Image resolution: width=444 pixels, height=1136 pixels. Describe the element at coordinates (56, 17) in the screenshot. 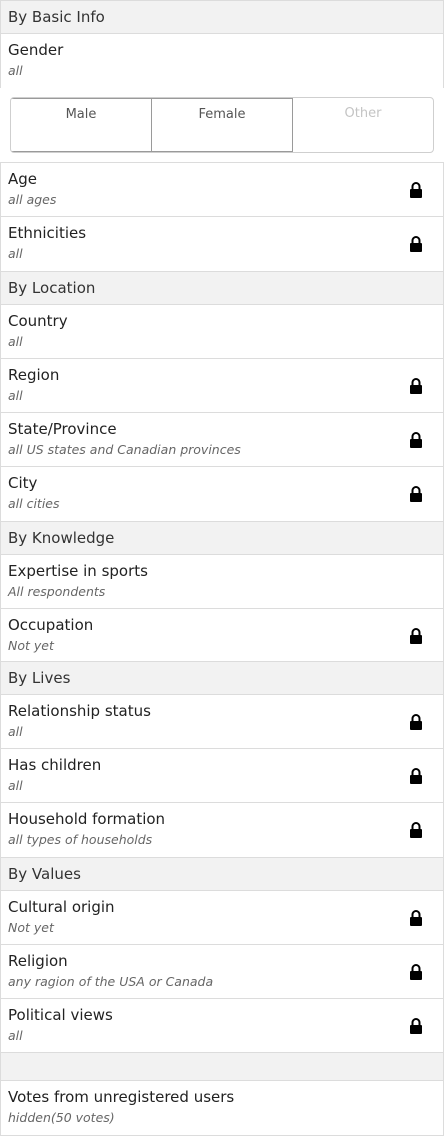

I see `section-title: By Basic Info` at that location.